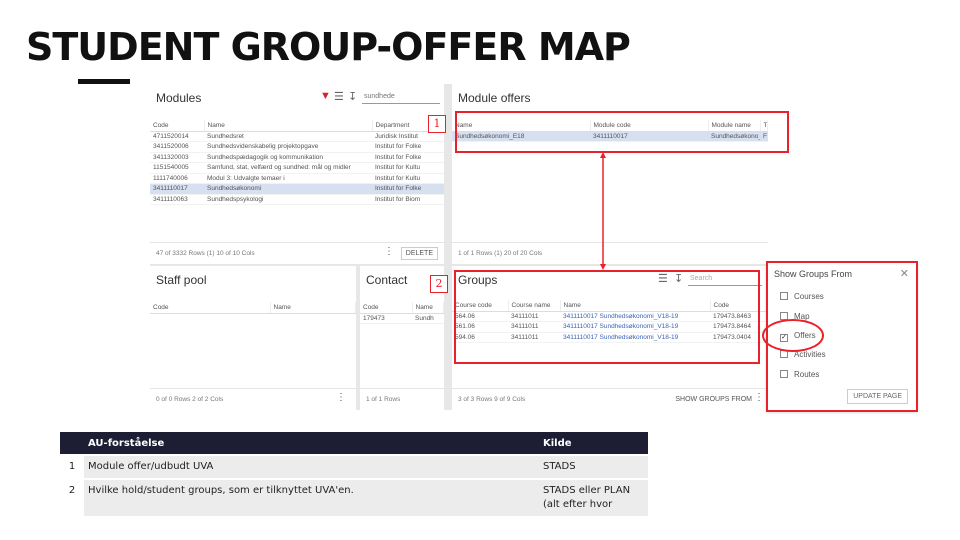  I want to click on slide-title: STUDENT GROUP-OFFER MAP, so click(328, 47).